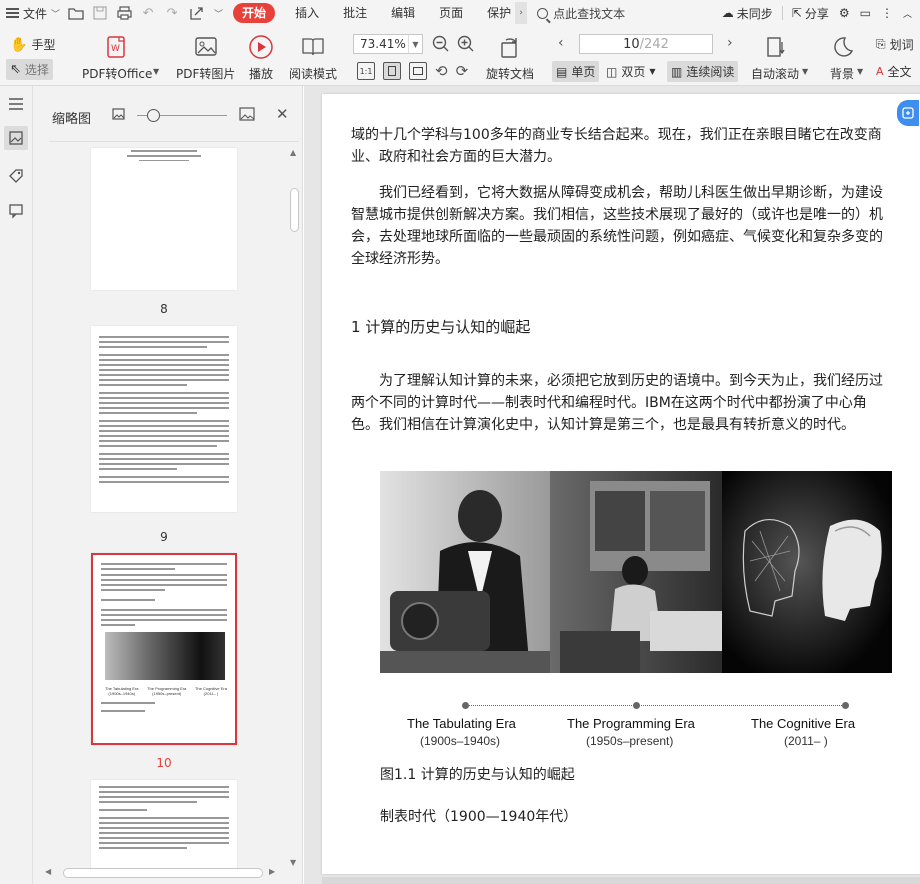  I want to click on background-button: 背景, so click(842, 57).